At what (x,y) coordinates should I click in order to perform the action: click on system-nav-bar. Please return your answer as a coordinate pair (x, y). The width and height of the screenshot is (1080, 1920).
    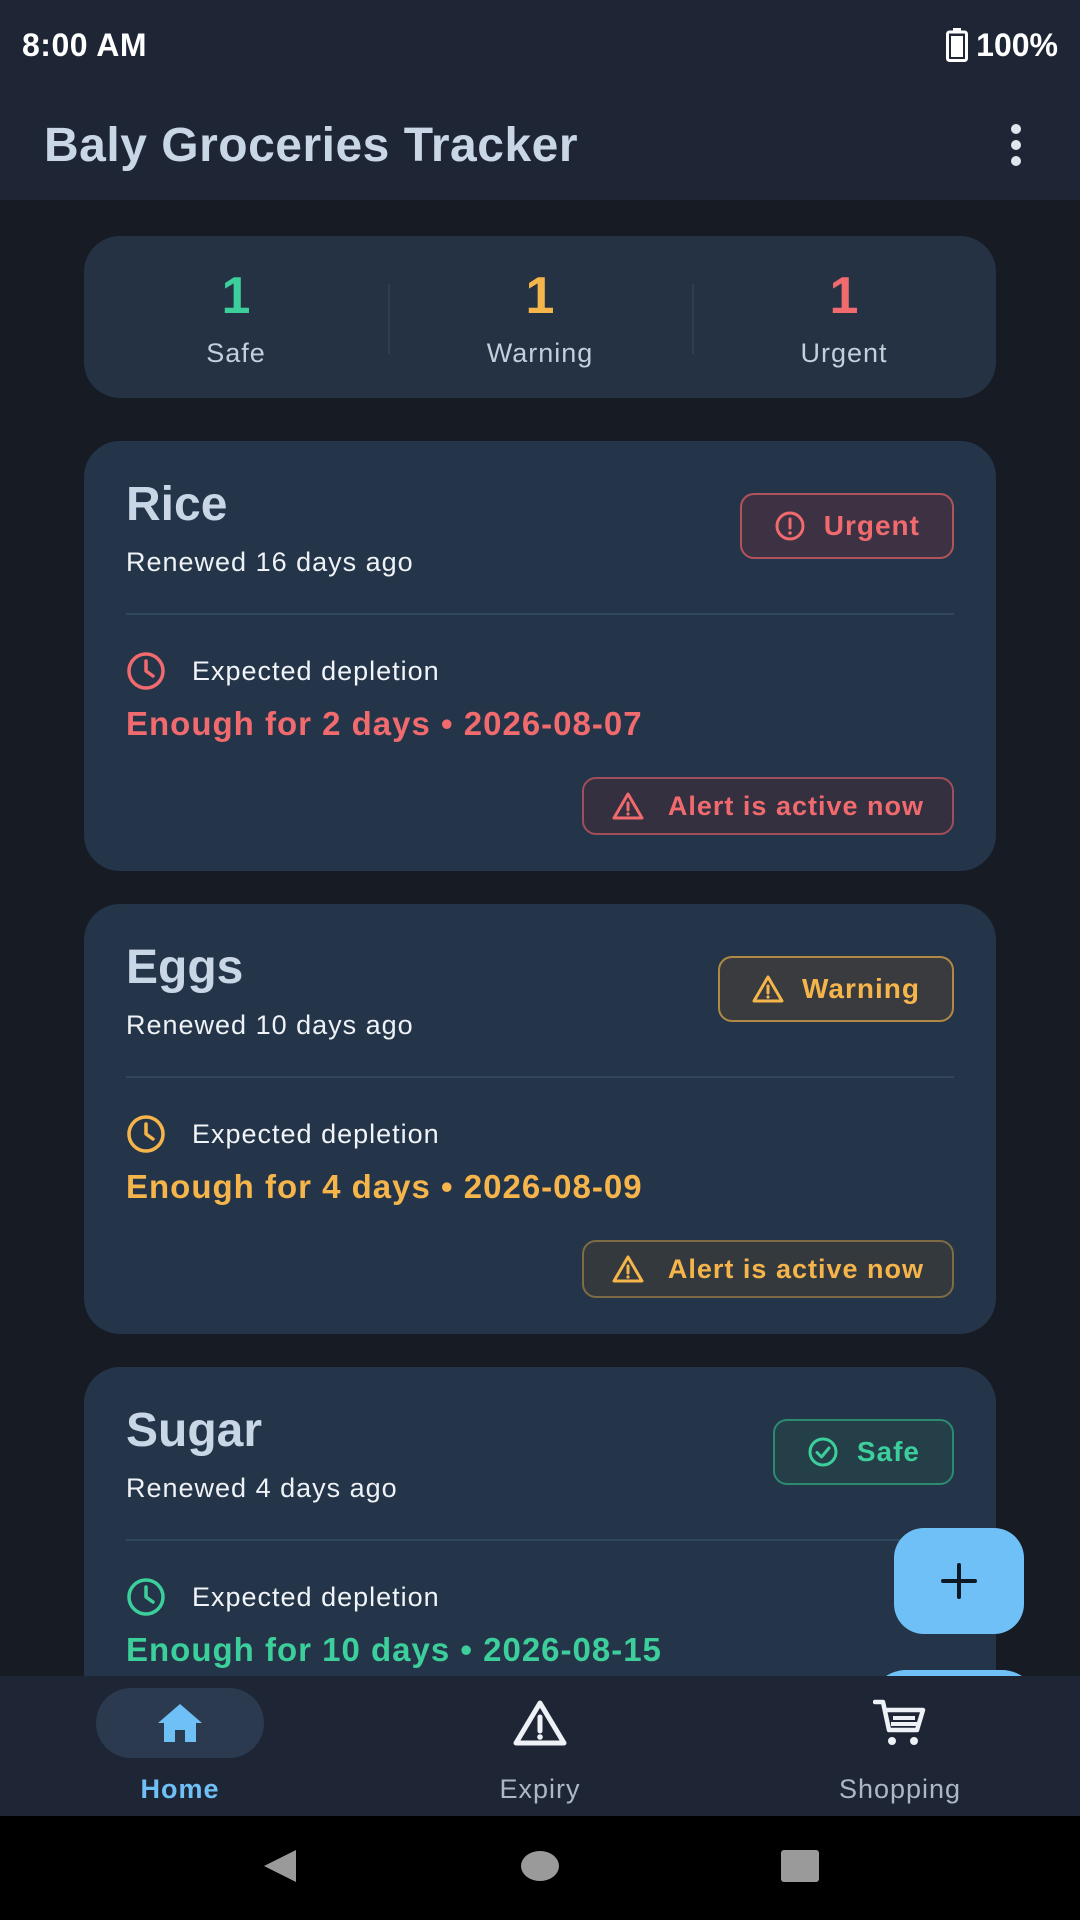
    Looking at the image, I should click on (540, 1868).